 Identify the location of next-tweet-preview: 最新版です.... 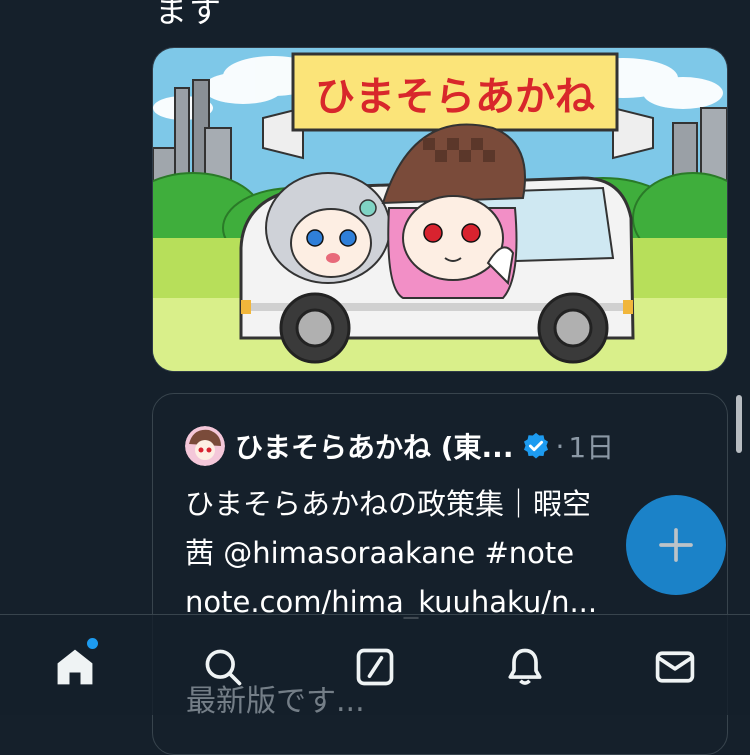
(275, 701).